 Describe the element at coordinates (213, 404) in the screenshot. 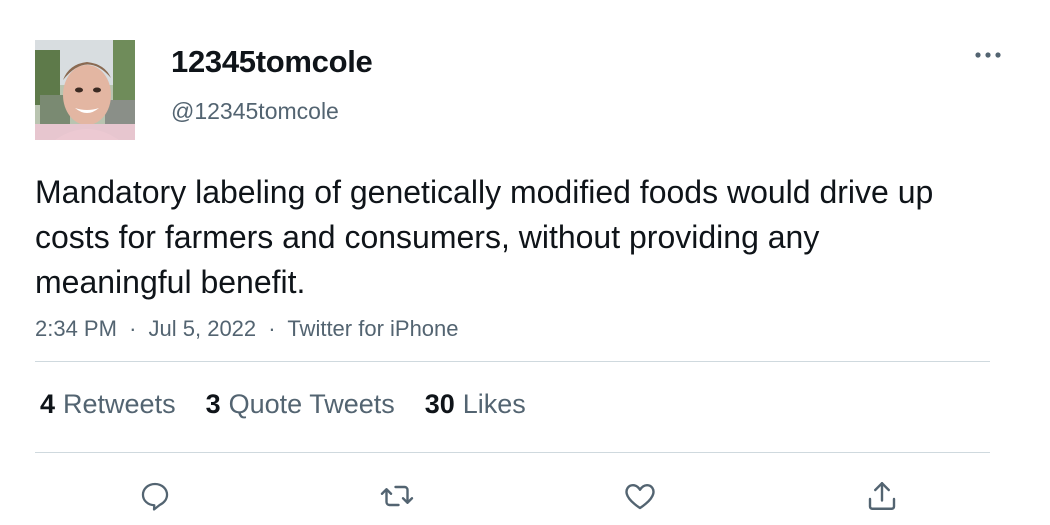

I see `quote-tweets-count: 3` at that location.